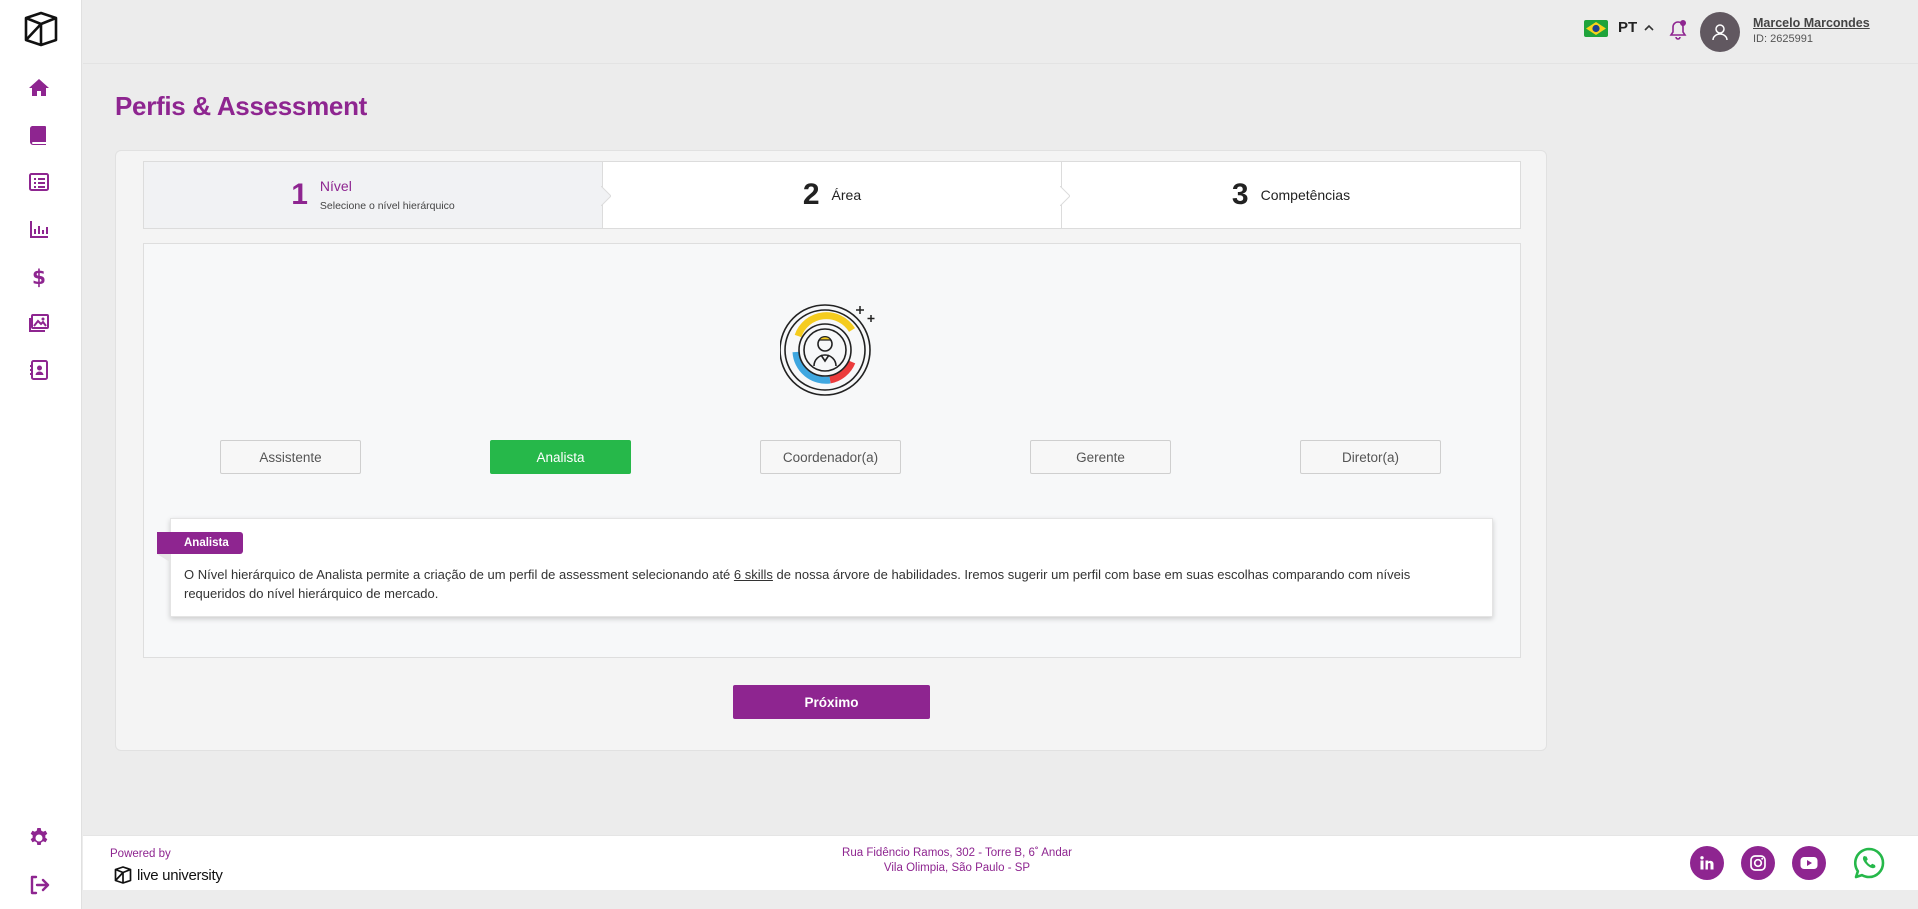 The height and width of the screenshot is (909, 1918). Describe the element at coordinates (1000, 899) in the screenshot. I see `bottom-strip` at that location.